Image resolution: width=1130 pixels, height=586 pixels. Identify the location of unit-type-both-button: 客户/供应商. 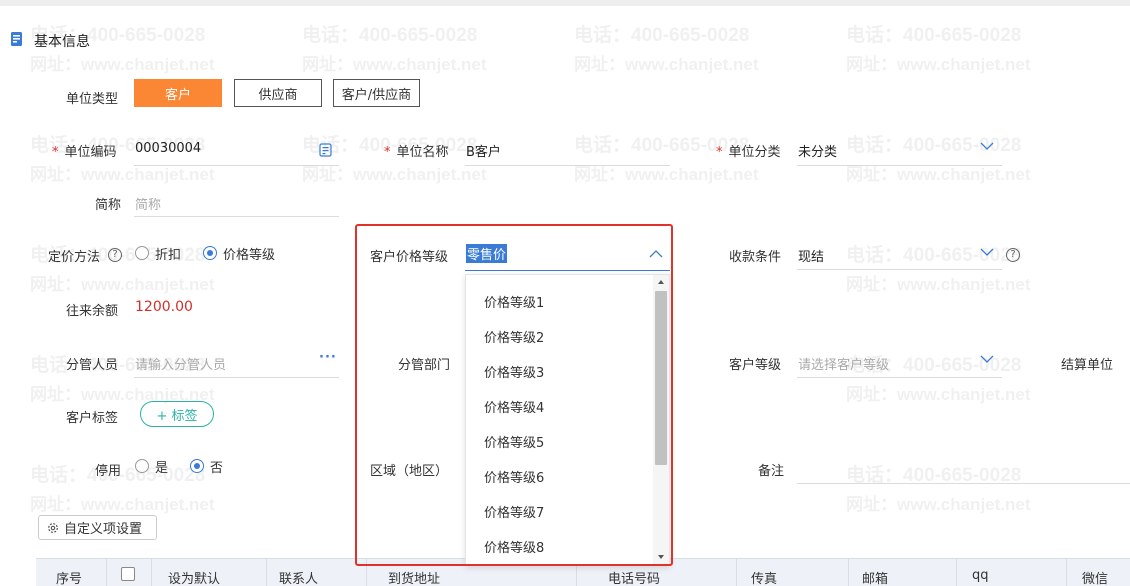
(376, 93).